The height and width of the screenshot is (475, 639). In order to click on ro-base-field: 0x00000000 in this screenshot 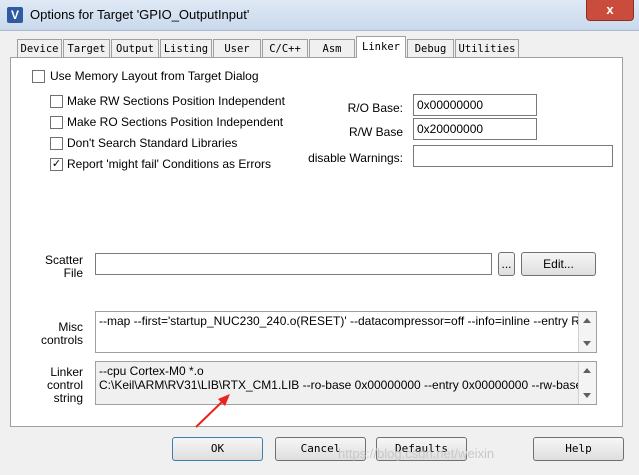, I will do `click(475, 105)`.